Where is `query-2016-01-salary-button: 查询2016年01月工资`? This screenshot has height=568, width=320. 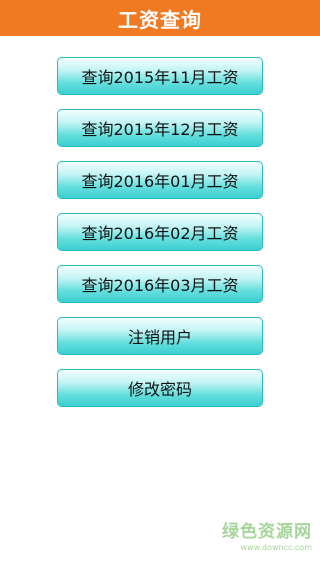 query-2016-01-salary-button: 查询2016年01月工资 is located at coordinates (160, 180).